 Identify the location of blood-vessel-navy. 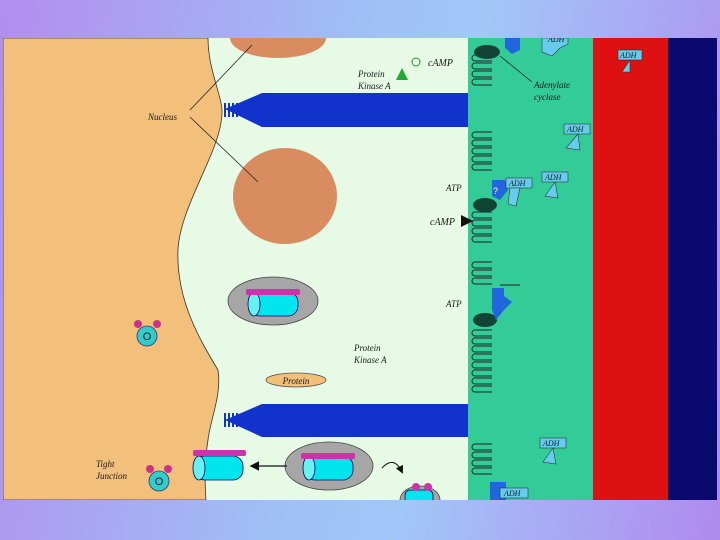
(692, 269).